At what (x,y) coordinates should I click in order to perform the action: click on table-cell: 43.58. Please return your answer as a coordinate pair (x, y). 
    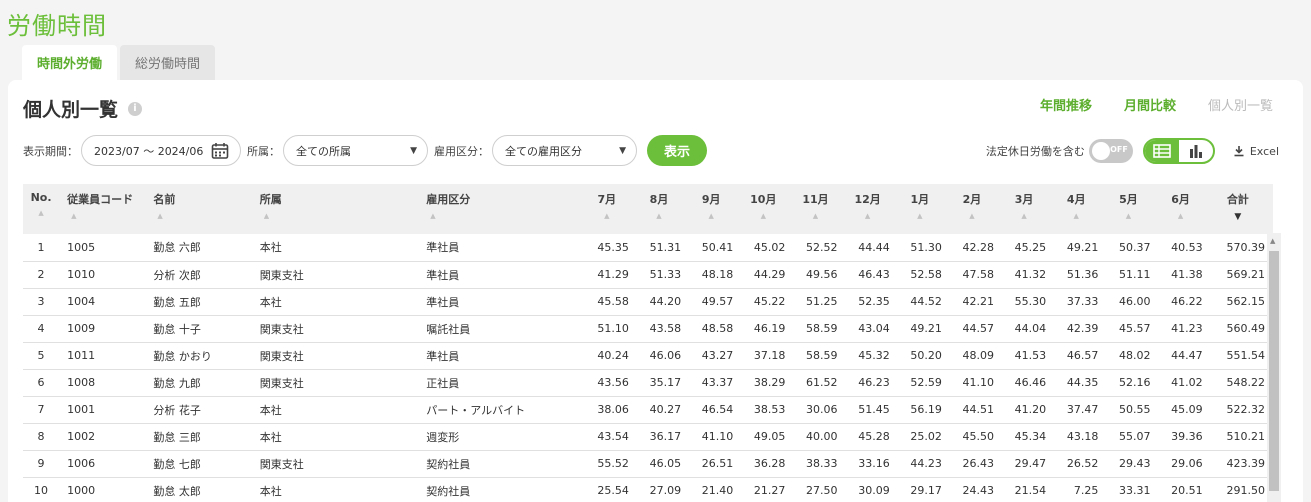
    Looking at the image, I should click on (663, 329).